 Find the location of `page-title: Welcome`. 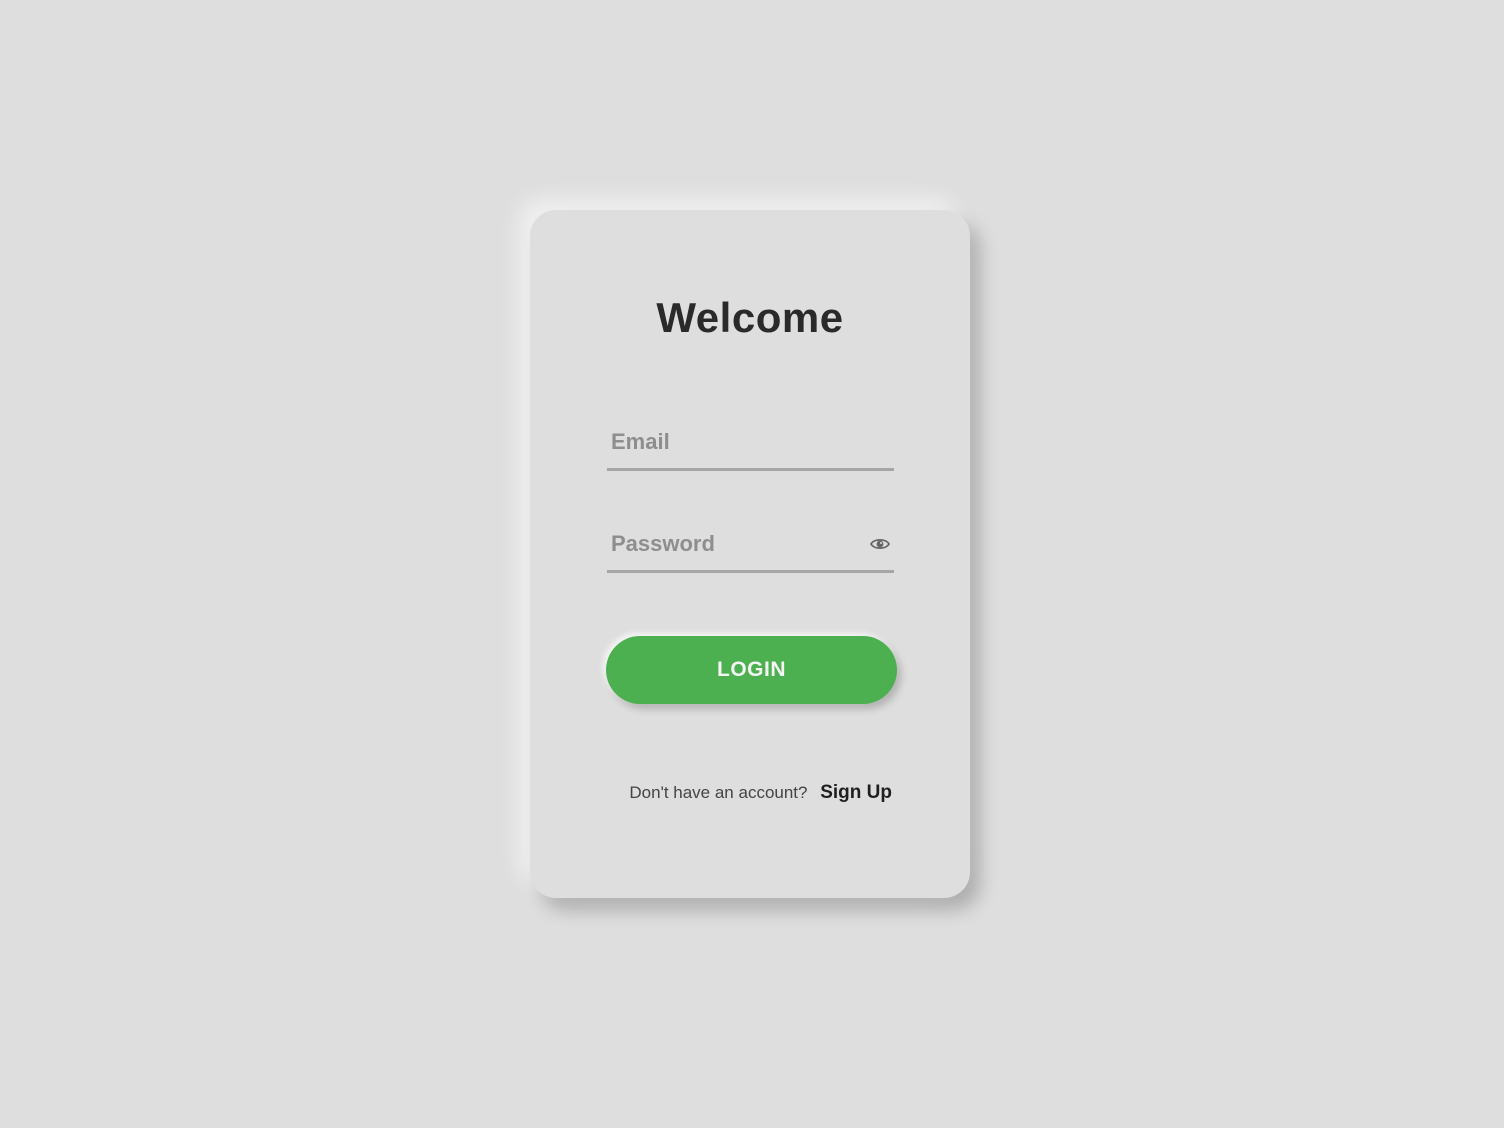

page-title: Welcome is located at coordinates (750, 317).